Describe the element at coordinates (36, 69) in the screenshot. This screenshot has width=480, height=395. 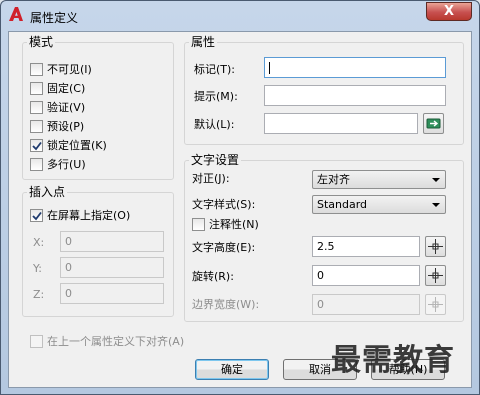
I see `invisible-checkbox` at that location.